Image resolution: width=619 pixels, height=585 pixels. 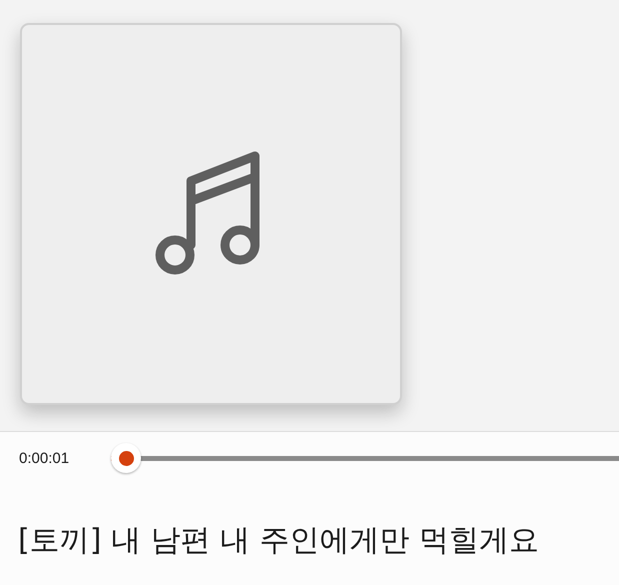 I want to click on slider-thumb, so click(x=126, y=458).